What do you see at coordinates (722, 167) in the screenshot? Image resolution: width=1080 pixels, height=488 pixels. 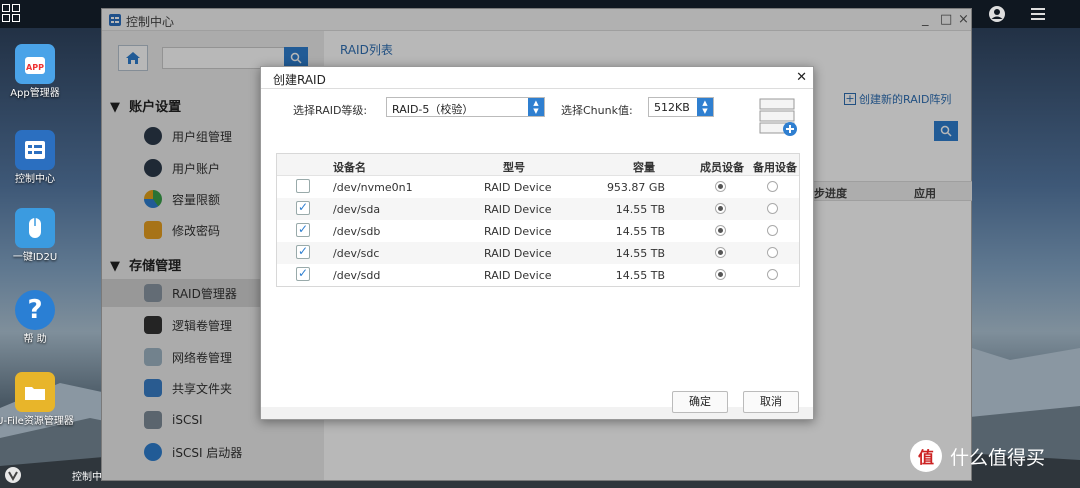 I see `column-header-member: 成员设备` at bounding box center [722, 167].